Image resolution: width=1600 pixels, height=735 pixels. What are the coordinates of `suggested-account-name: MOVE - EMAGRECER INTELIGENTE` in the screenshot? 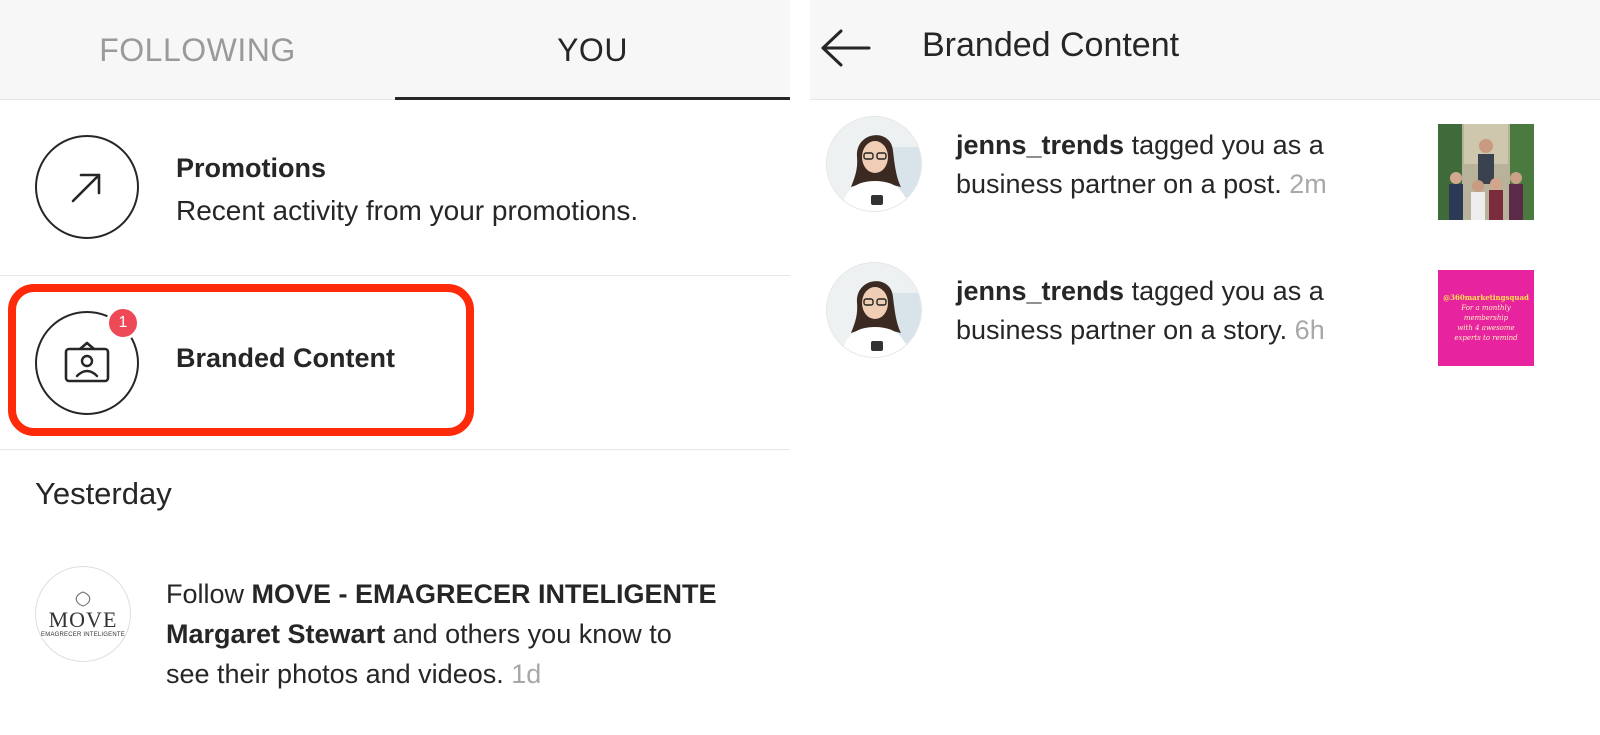 It's located at (484, 594).